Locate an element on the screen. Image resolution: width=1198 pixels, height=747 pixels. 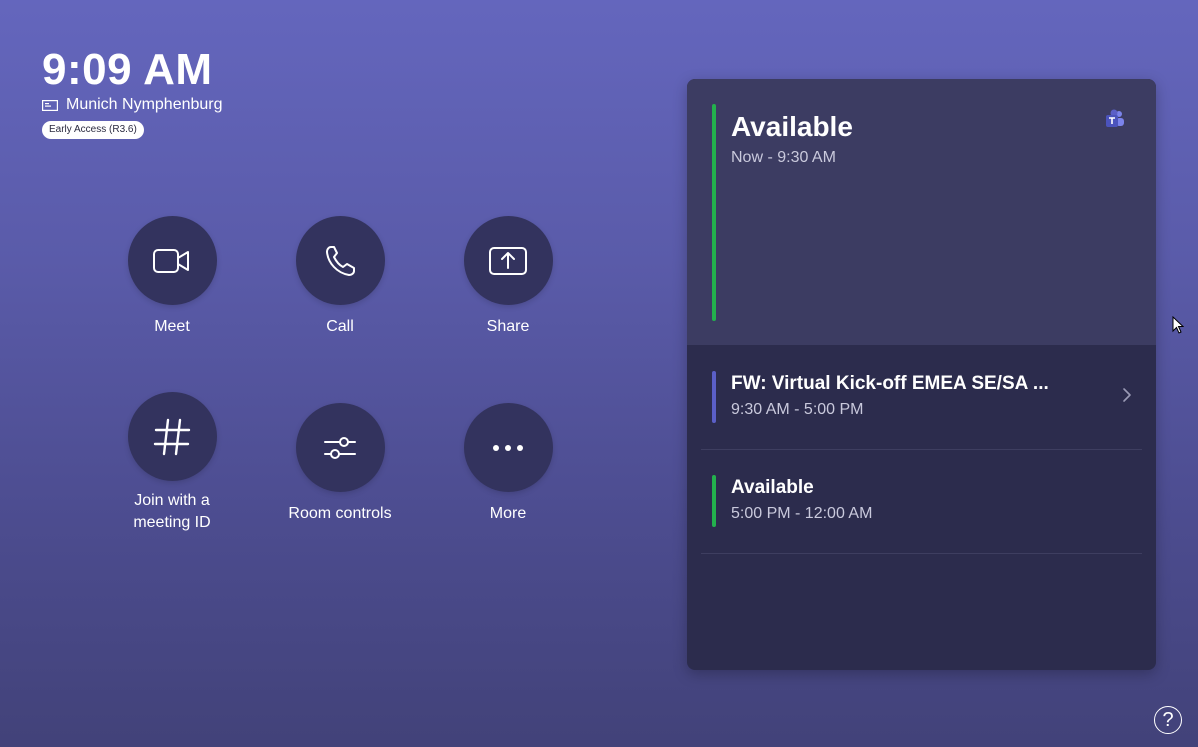
current-status-time: Now - 9:30 AM is located at coordinates (783, 157).